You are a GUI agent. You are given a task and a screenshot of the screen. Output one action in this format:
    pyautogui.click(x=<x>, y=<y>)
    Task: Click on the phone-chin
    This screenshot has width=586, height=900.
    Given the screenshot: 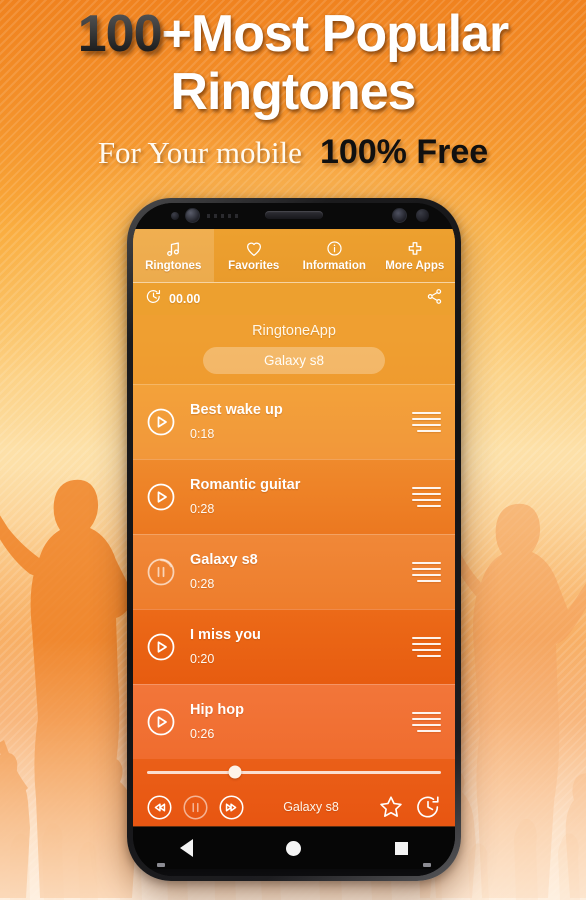 What is the action you would take?
    pyautogui.click(x=294, y=872)
    